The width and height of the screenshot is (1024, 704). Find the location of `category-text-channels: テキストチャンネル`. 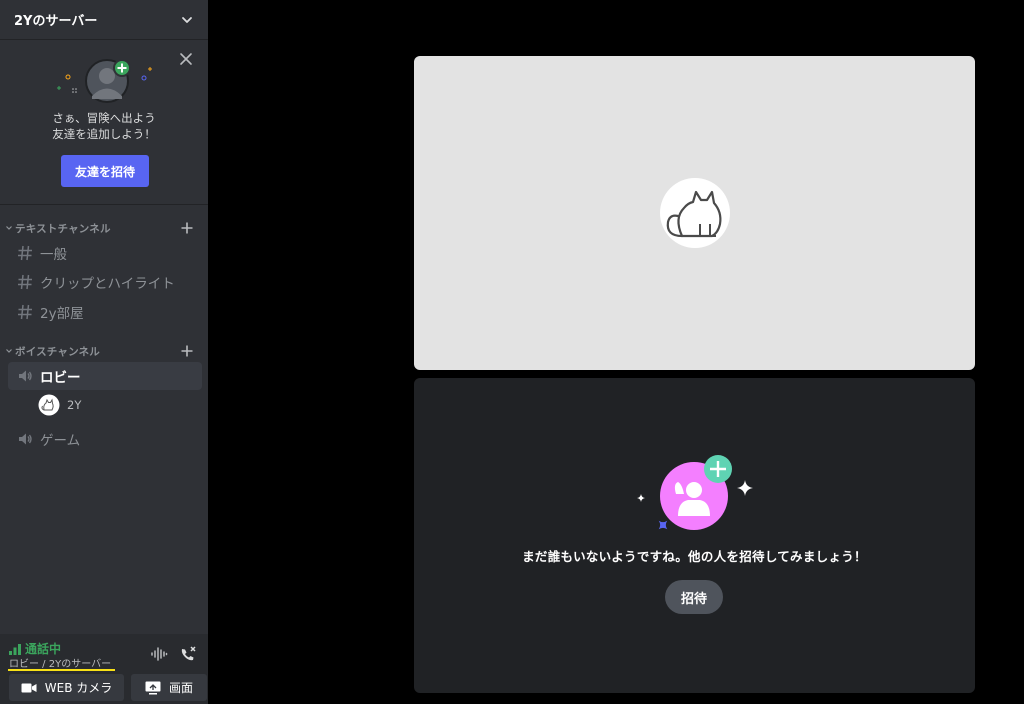

category-text-channels: テキストチャンネル is located at coordinates (104, 228).